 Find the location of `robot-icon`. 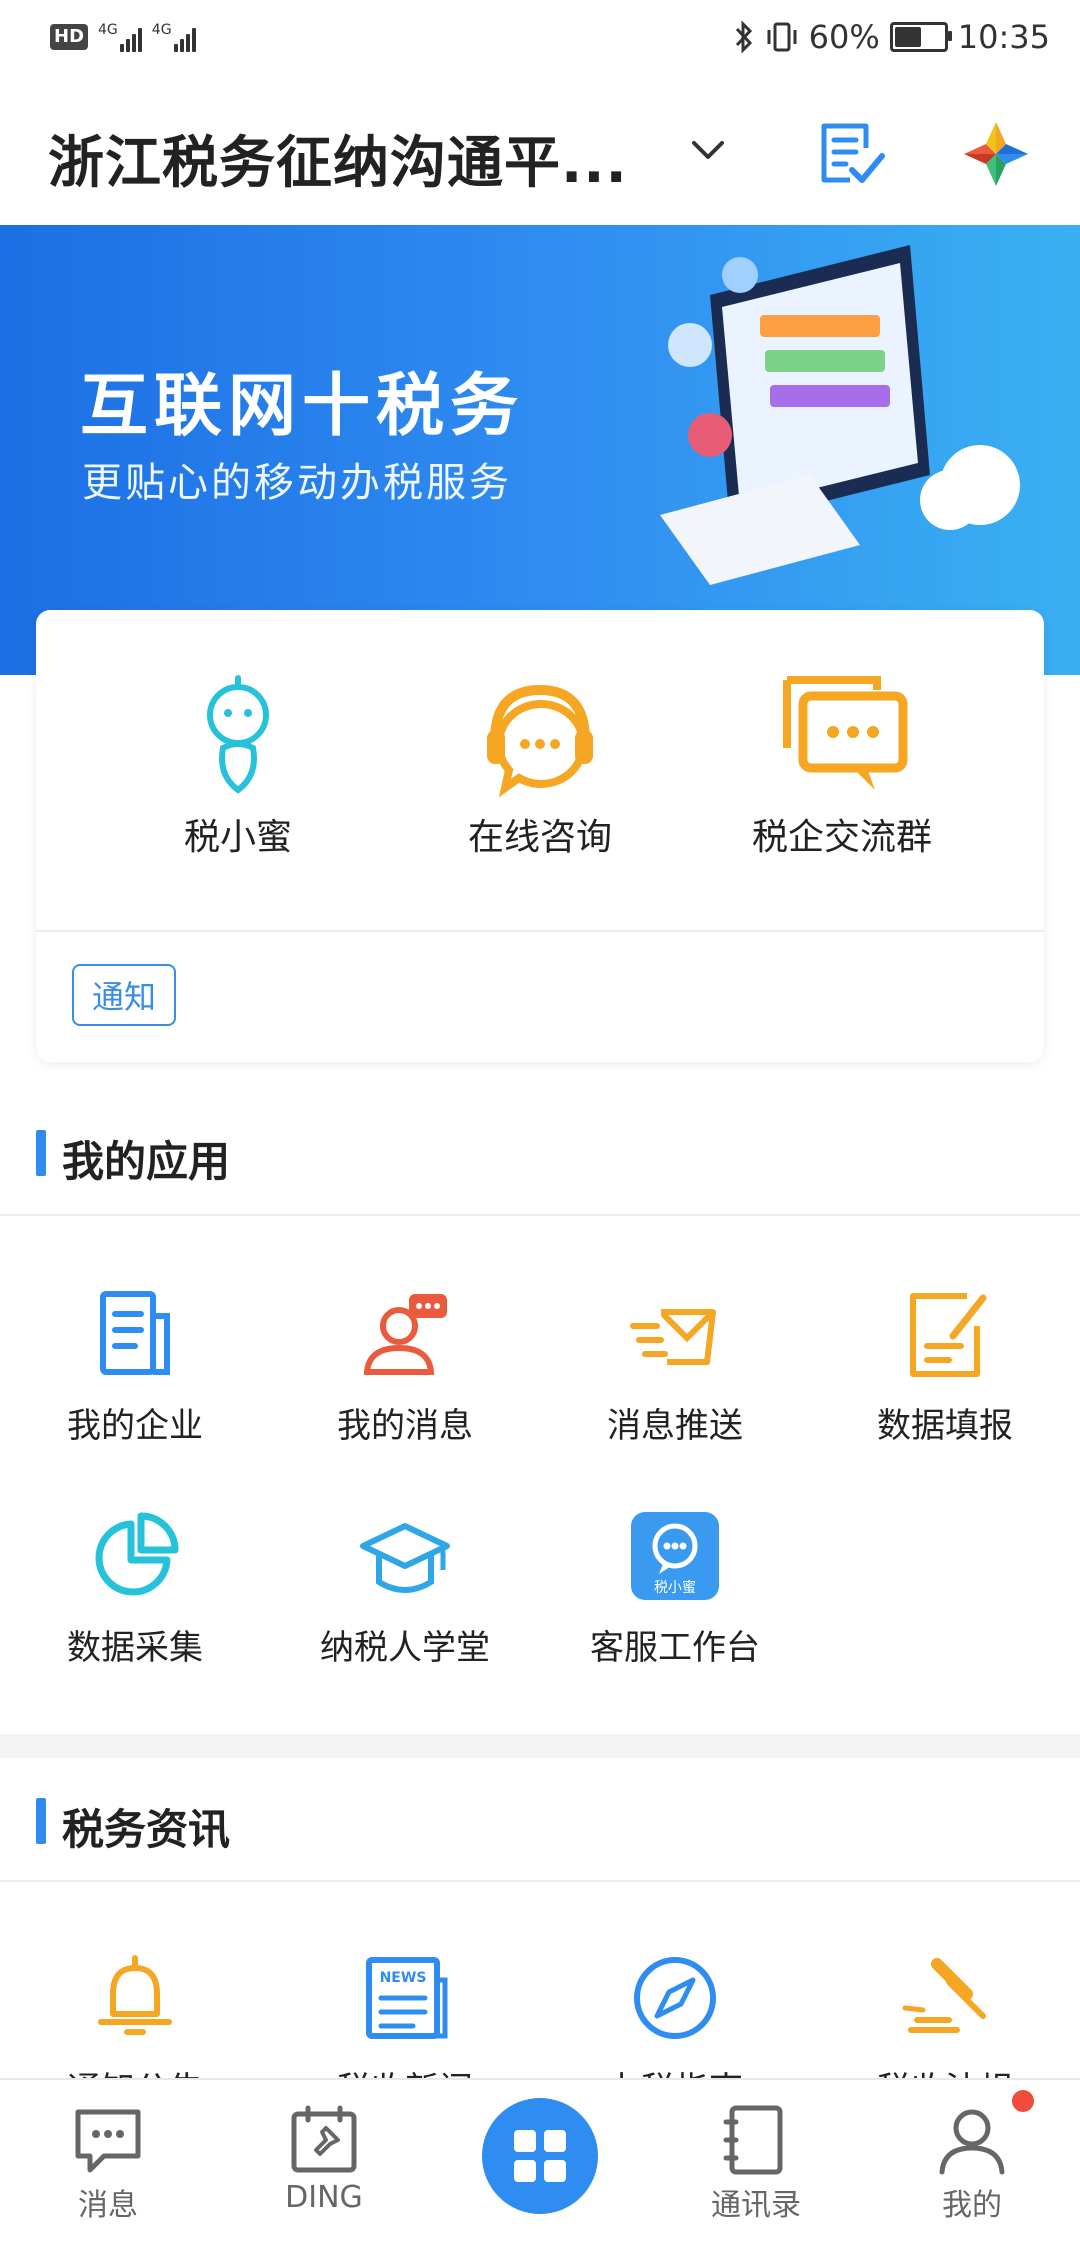

robot-icon is located at coordinates (238, 734).